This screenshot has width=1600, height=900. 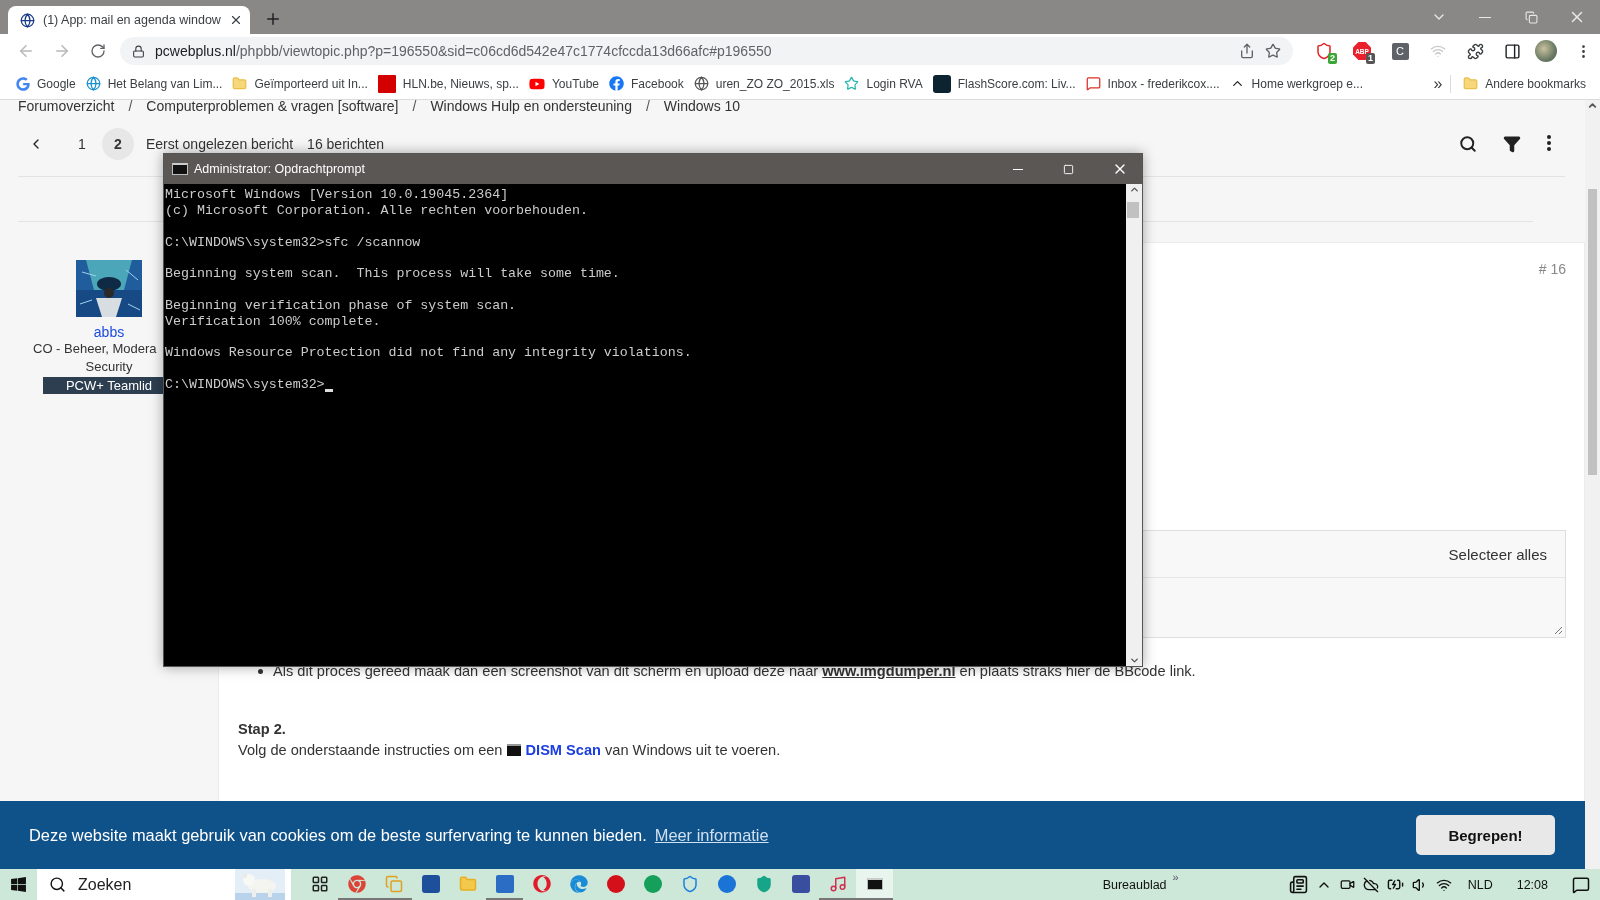 What do you see at coordinates (338, 835) in the screenshot?
I see `cookie-text: Deze website maakt gebruik van cookies om de beste surfervaring te kunnen bieden.` at bounding box center [338, 835].